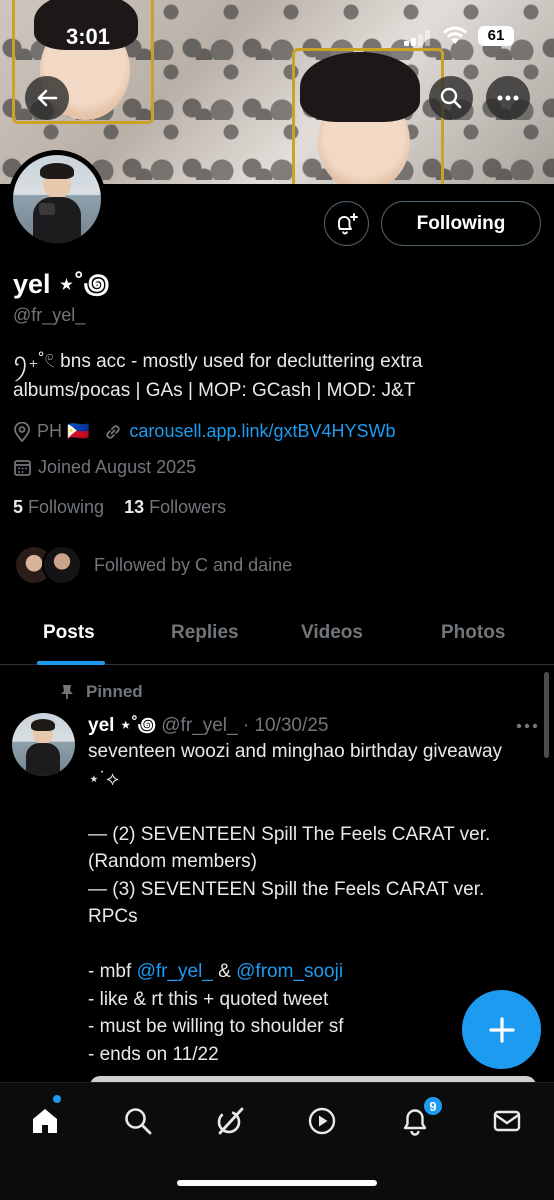  What do you see at coordinates (277, 37) in the screenshot?
I see `status-bar: 3:01 61` at bounding box center [277, 37].